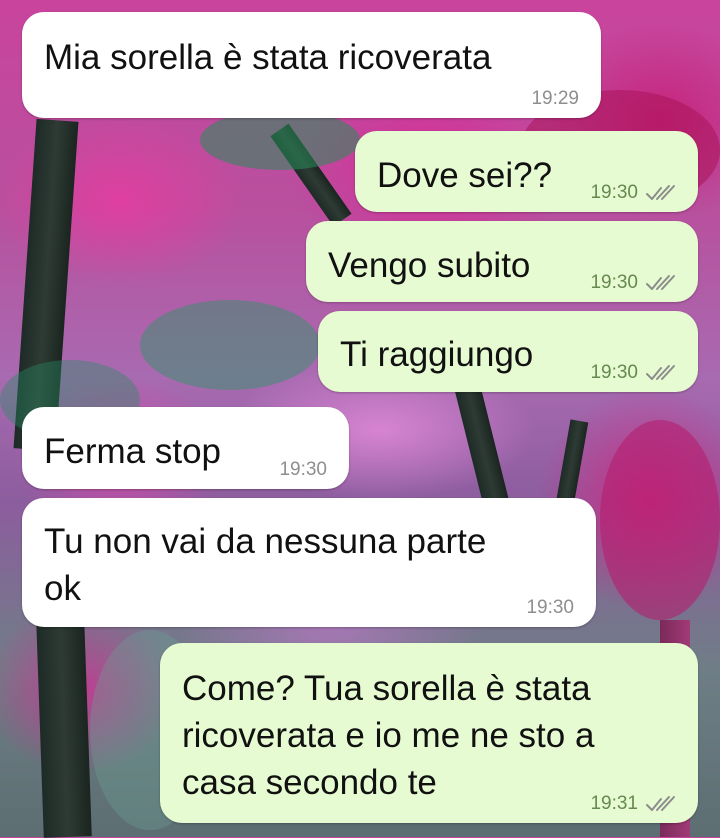 The width and height of the screenshot is (720, 838). What do you see at coordinates (388, 735) in the screenshot?
I see `message-text-line: ricoverata e io me ne sto a` at bounding box center [388, 735].